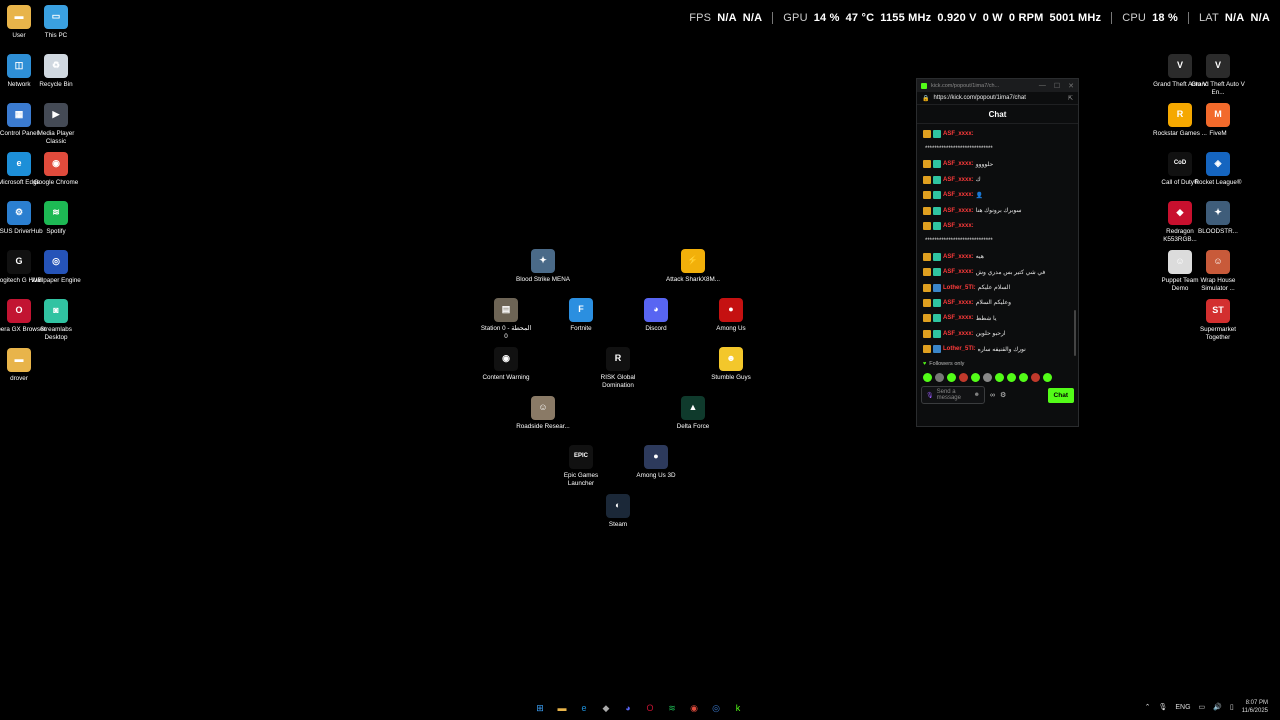 Image resolution: width=1280 pixels, height=720 pixels. Describe the element at coordinates (581, 315) in the screenshot. I see `desktop-icon: F Fortnite` at that location.